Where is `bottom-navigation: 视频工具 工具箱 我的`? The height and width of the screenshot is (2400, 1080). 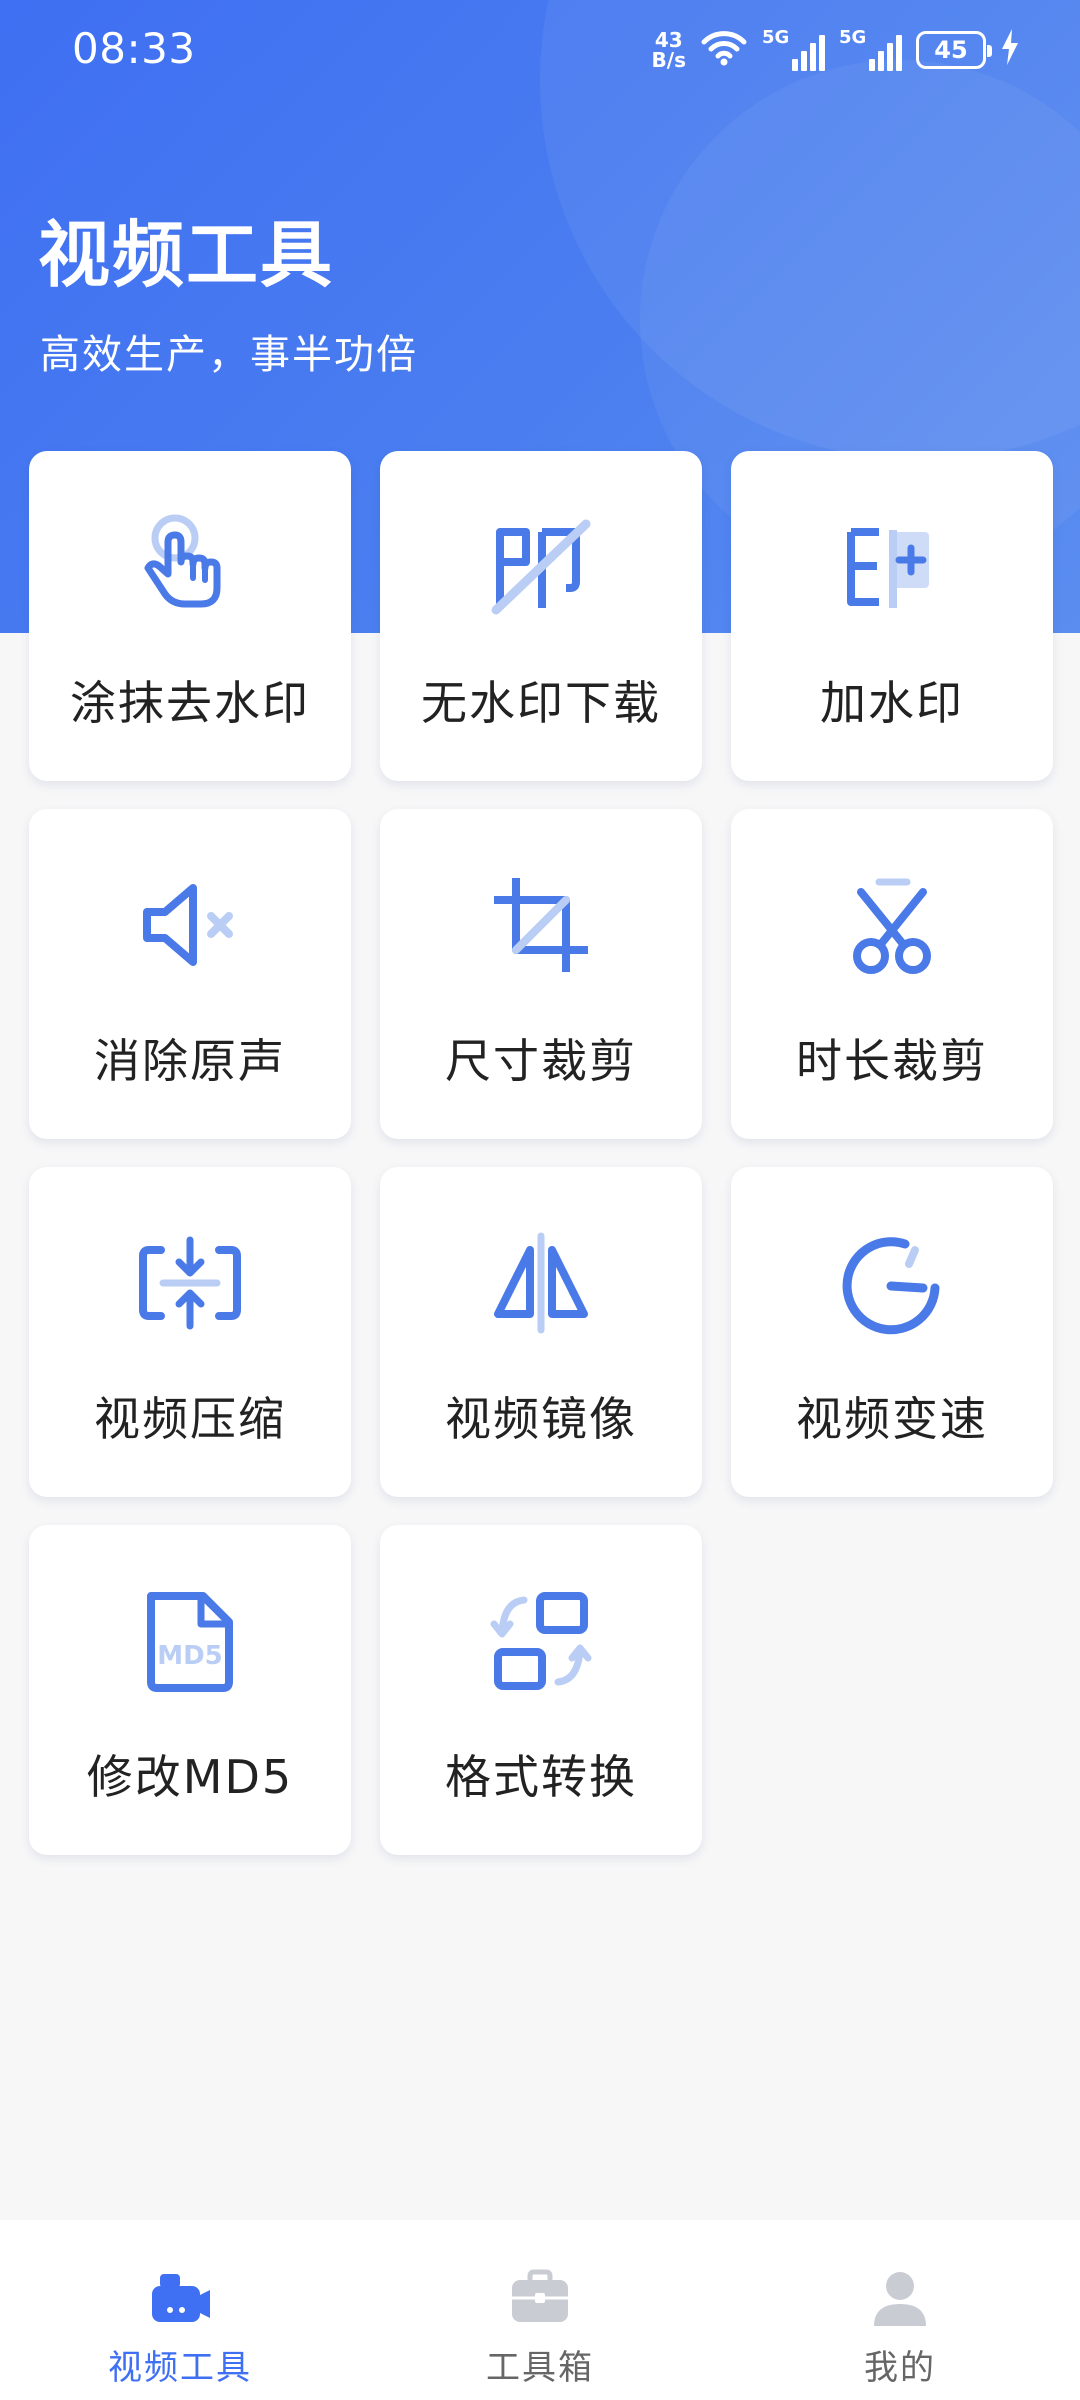
bottom-navigation: 视频工具 工具箱 我的 is located at coordinates (540, 2310).